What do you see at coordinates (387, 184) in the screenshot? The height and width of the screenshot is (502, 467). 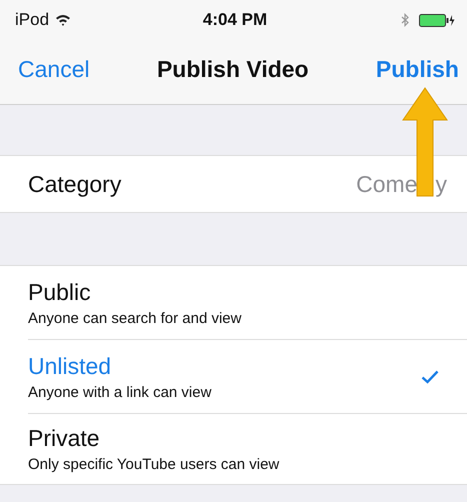 I see `category-value: Come` at bounding box center [387, 184].